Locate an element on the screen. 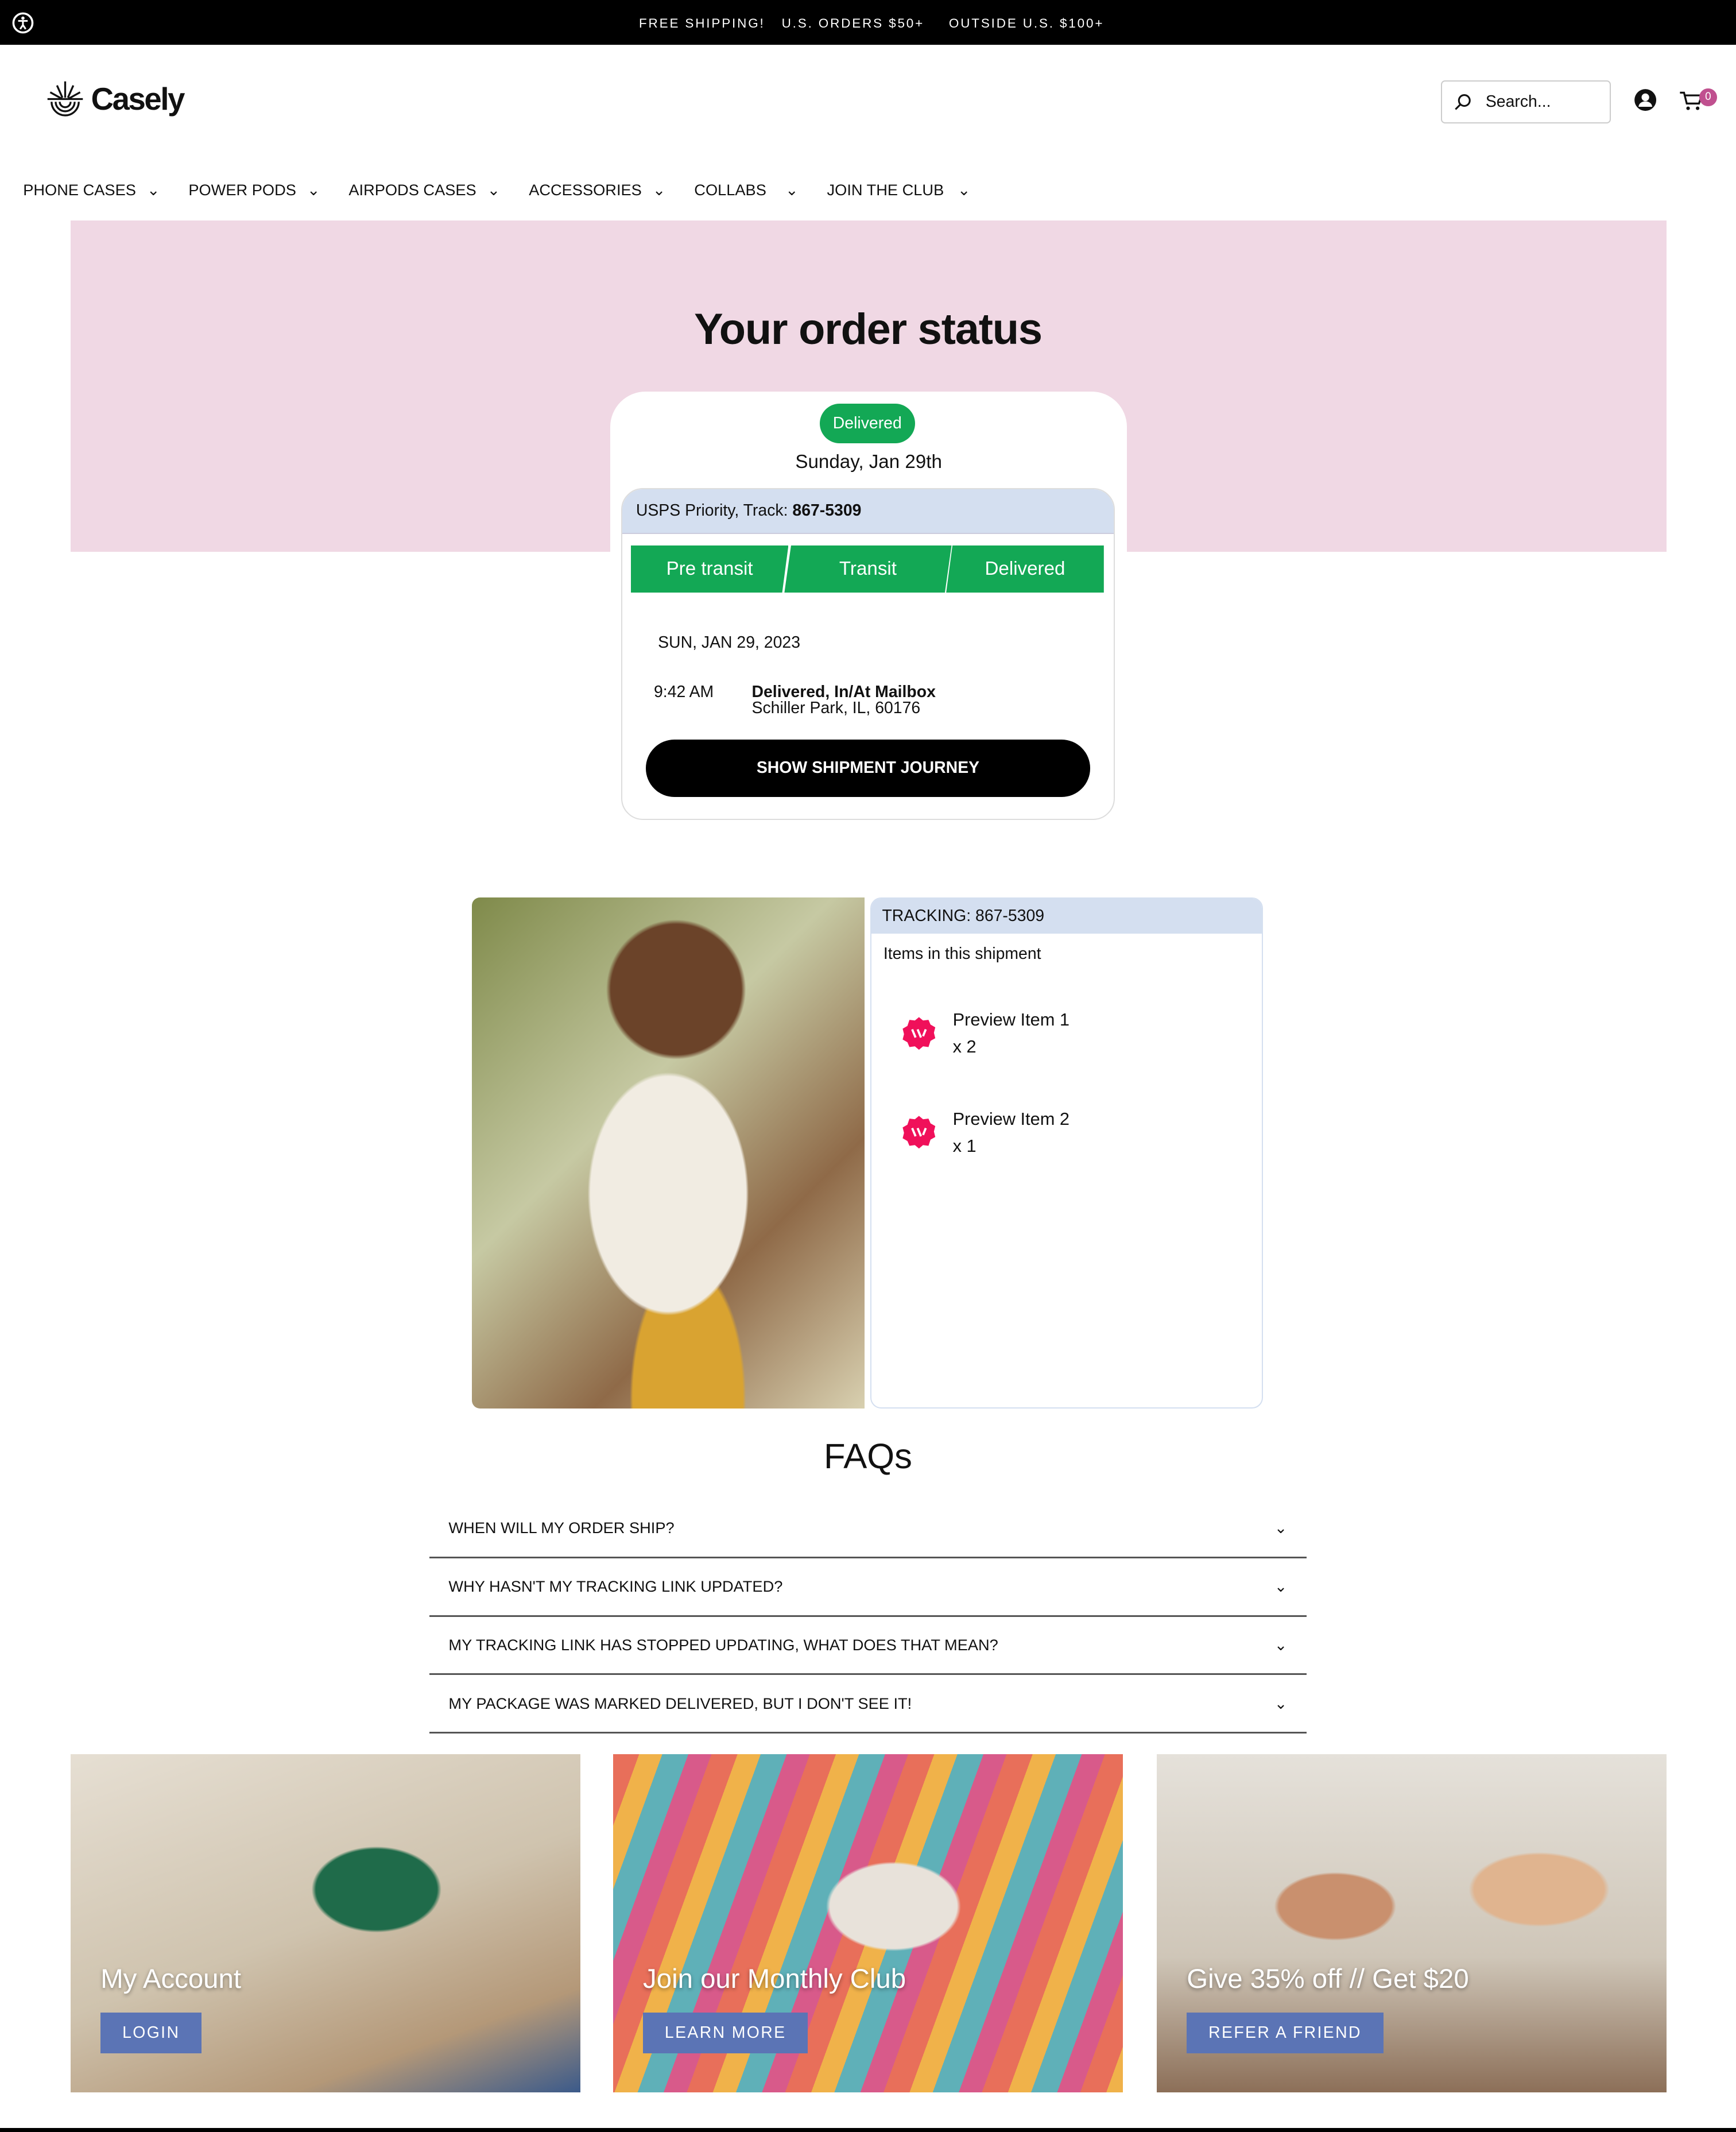  list-item: Preview Item 2 x 1 is located at coordinates (985, 1132).